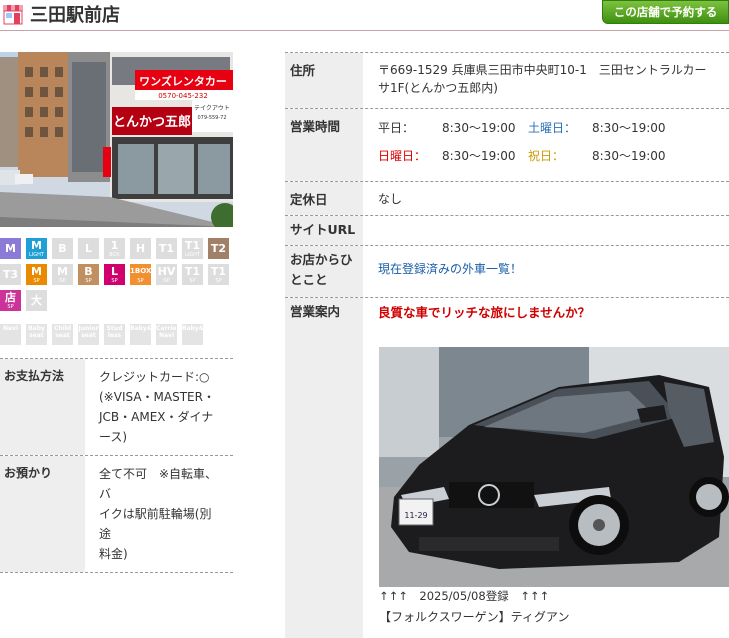 Image resolution: width=729 pixels, height=638 pixels. What do you see at coordinates (155, 524) in the screenshot?
I see `storage-line: イクは駅前駐輪場(別途` at bounding box center [155, 524].